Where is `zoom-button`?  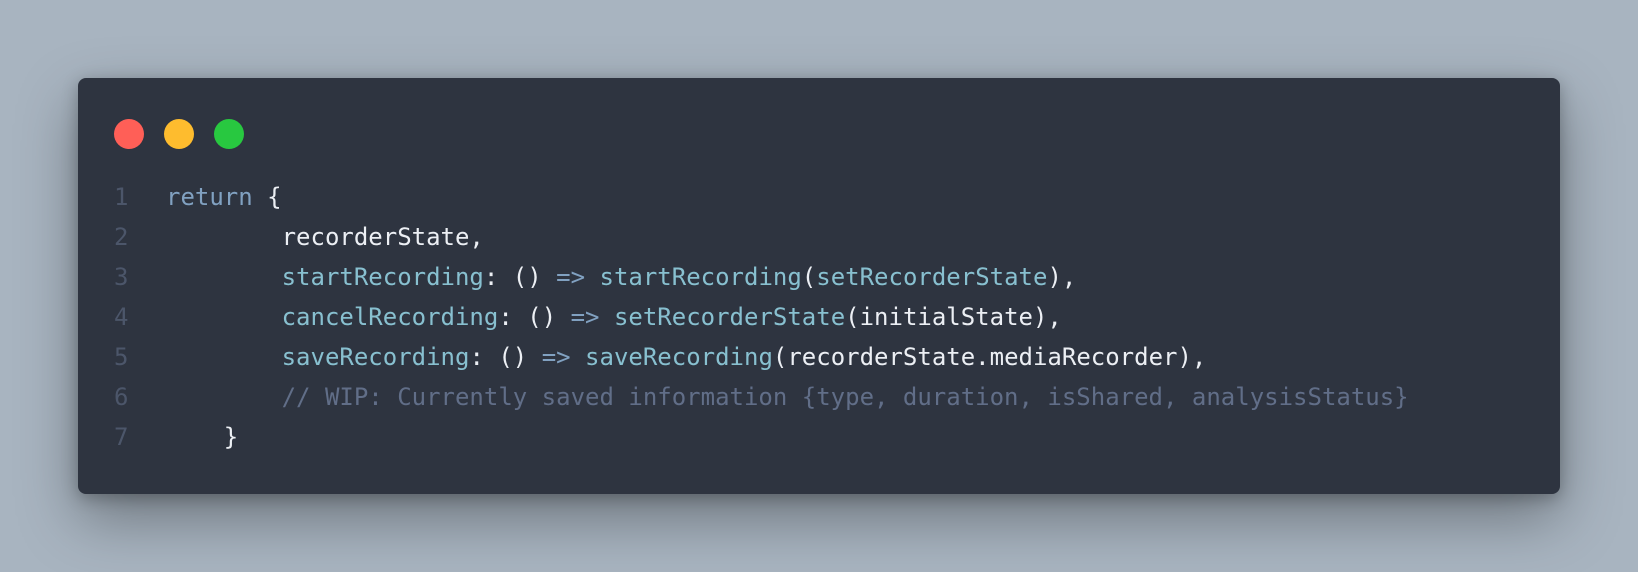
zoom-button is located at coordinates (229, 134).